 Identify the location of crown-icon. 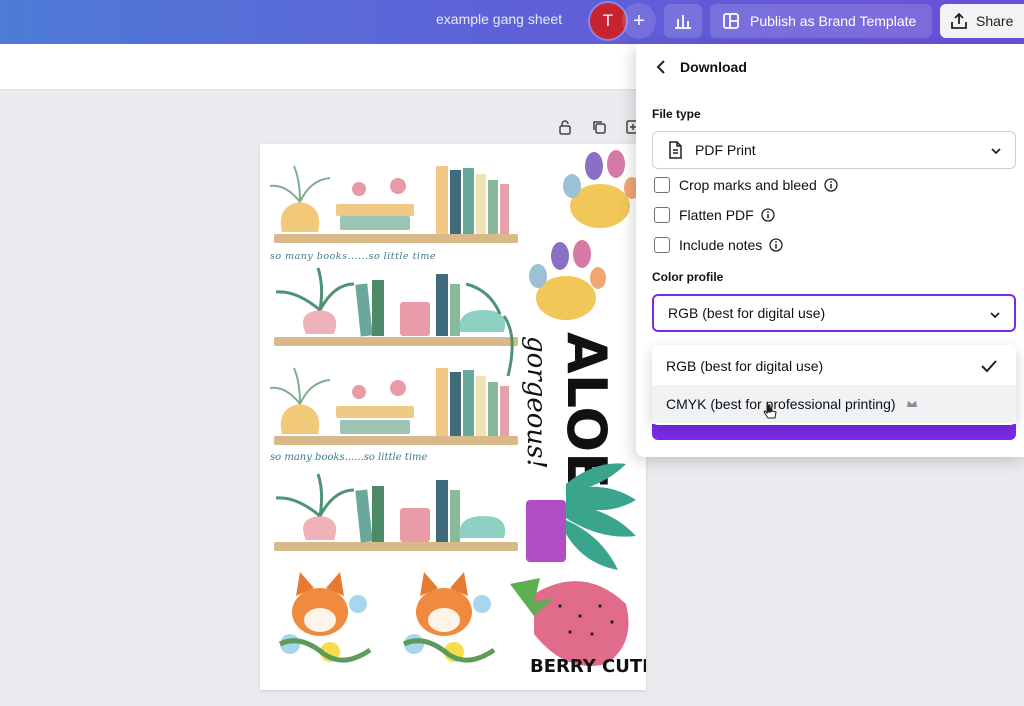
(911, 404).